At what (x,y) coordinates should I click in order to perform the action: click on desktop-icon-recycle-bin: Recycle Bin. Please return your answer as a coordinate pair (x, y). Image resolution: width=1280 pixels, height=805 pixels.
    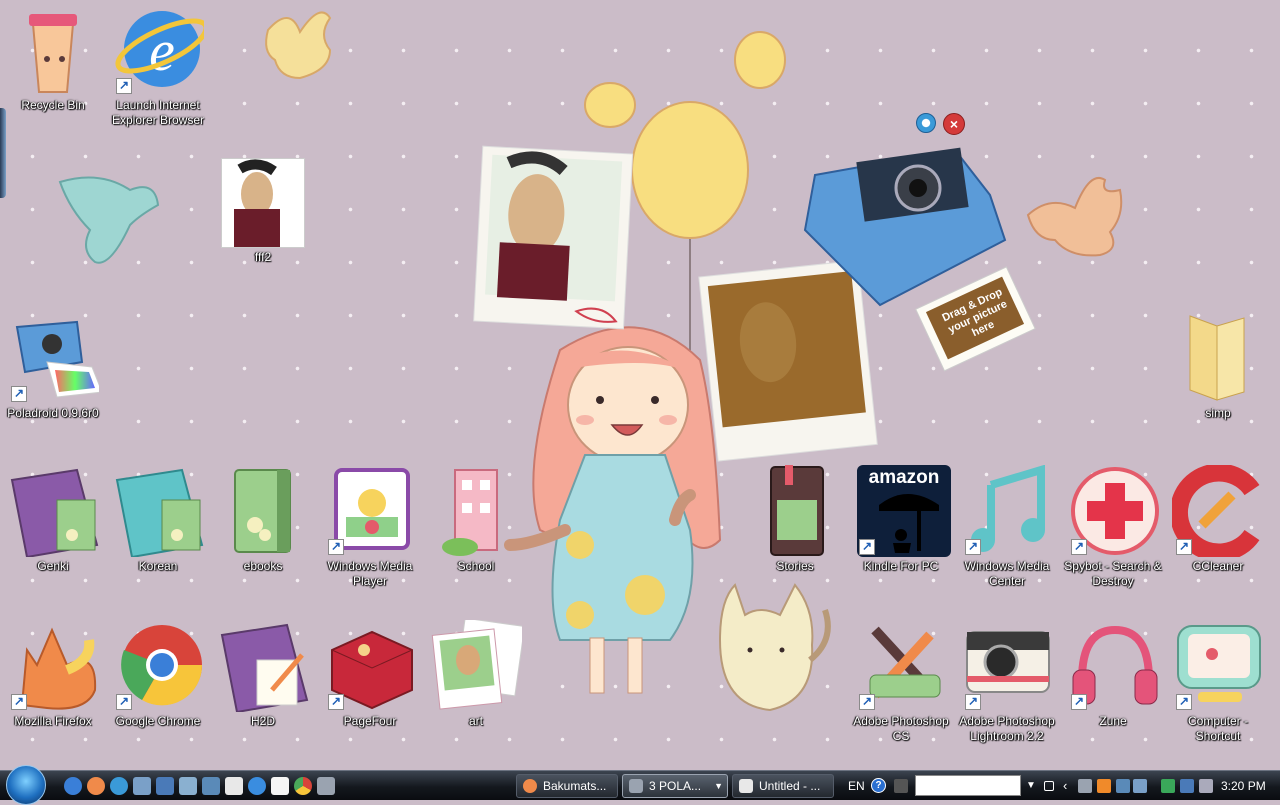
    Looking at the image, I should click on (53, 58).